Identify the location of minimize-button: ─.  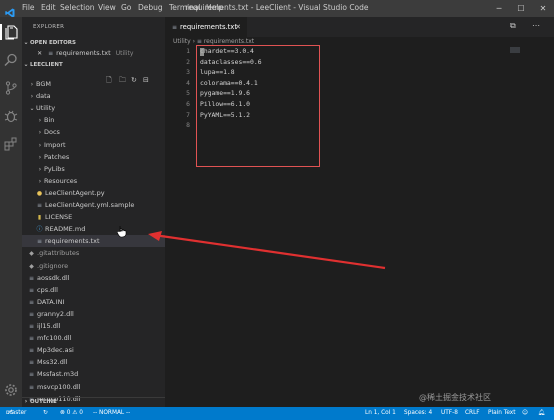
(499, 8).